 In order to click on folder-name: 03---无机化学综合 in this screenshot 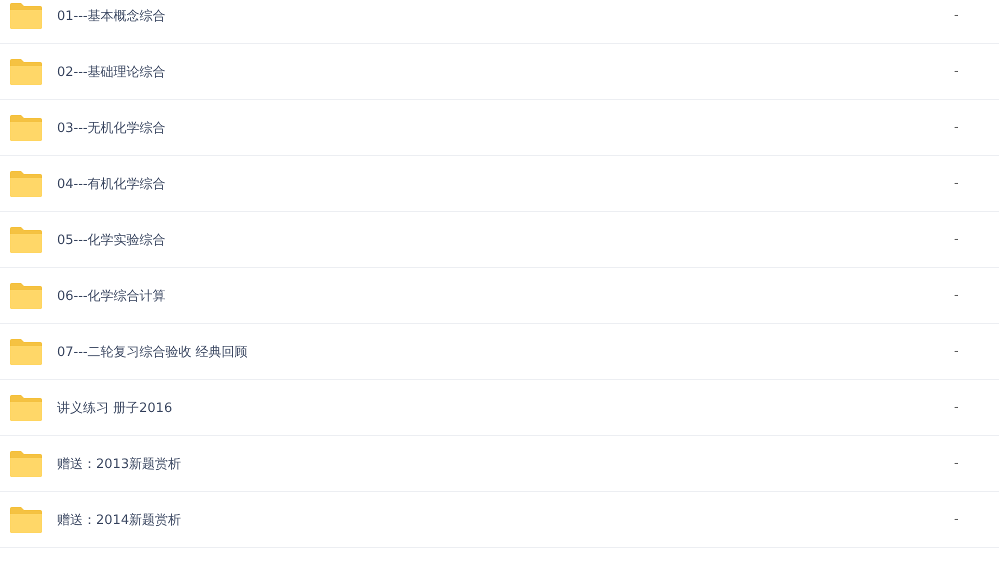, I will do `click(505, 127)`.